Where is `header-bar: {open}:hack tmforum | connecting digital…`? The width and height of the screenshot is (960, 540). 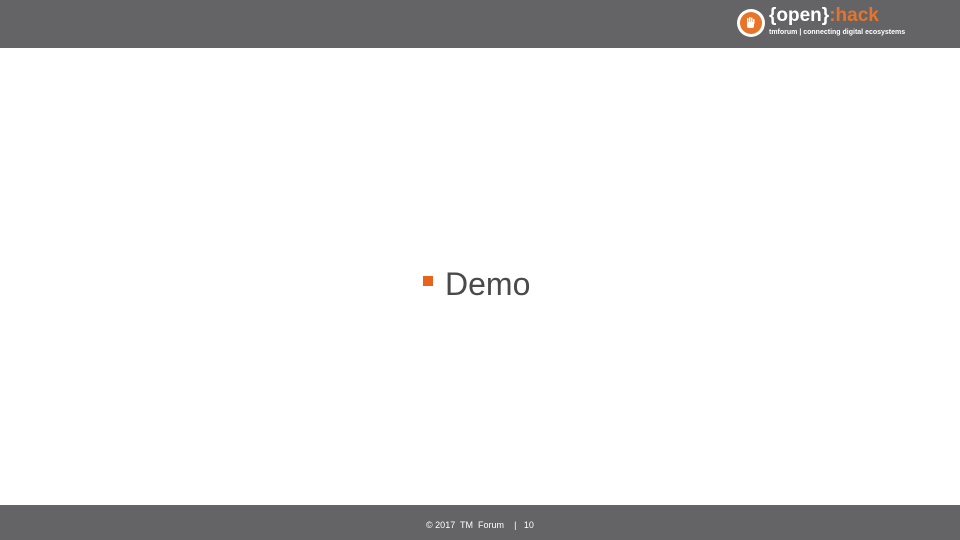 header-bar: {open}:hack tmforum | connecting digital… is located at coordinates (480, 24).